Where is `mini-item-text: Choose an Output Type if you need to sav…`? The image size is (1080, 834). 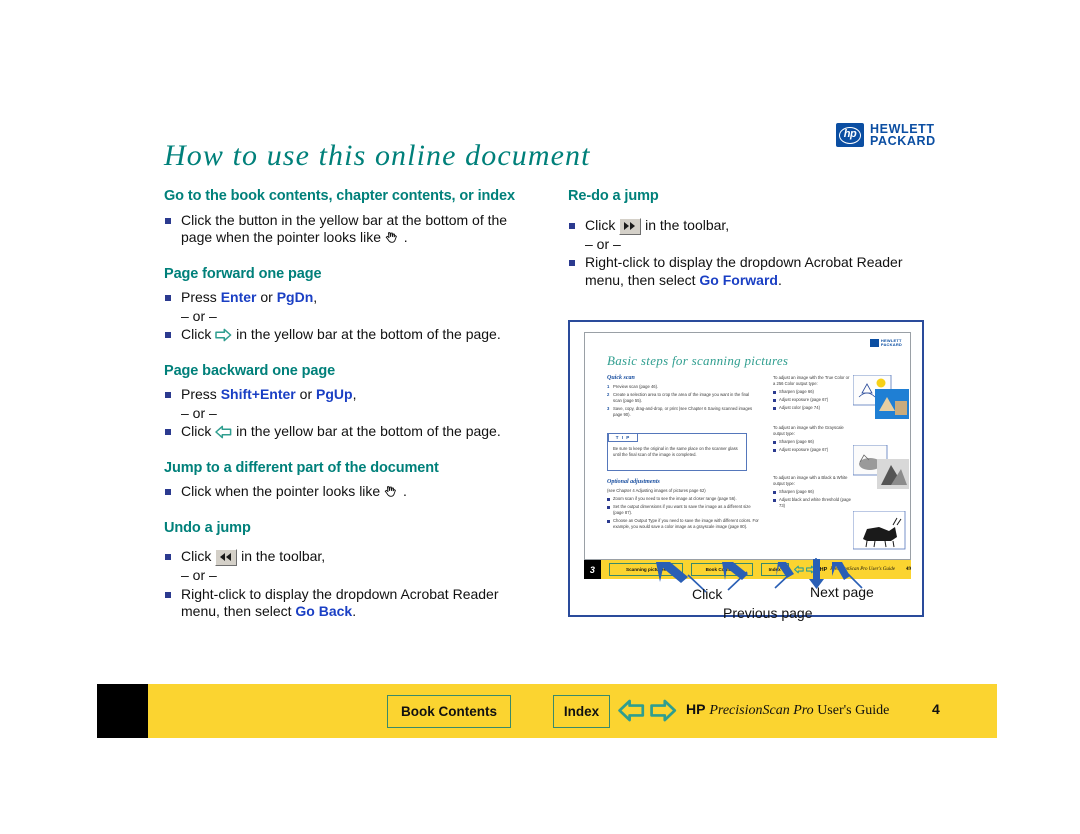 mini-item-text: Choose an Output Type if you need to sav… is located at coordinates (686, 523).